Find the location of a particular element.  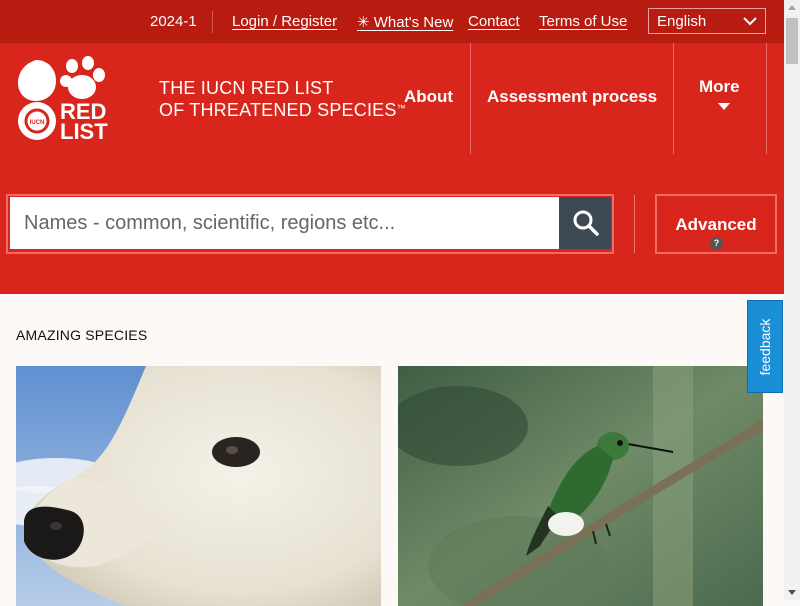

sparkle-icon: ✳ is located at coordinates (363, 22).